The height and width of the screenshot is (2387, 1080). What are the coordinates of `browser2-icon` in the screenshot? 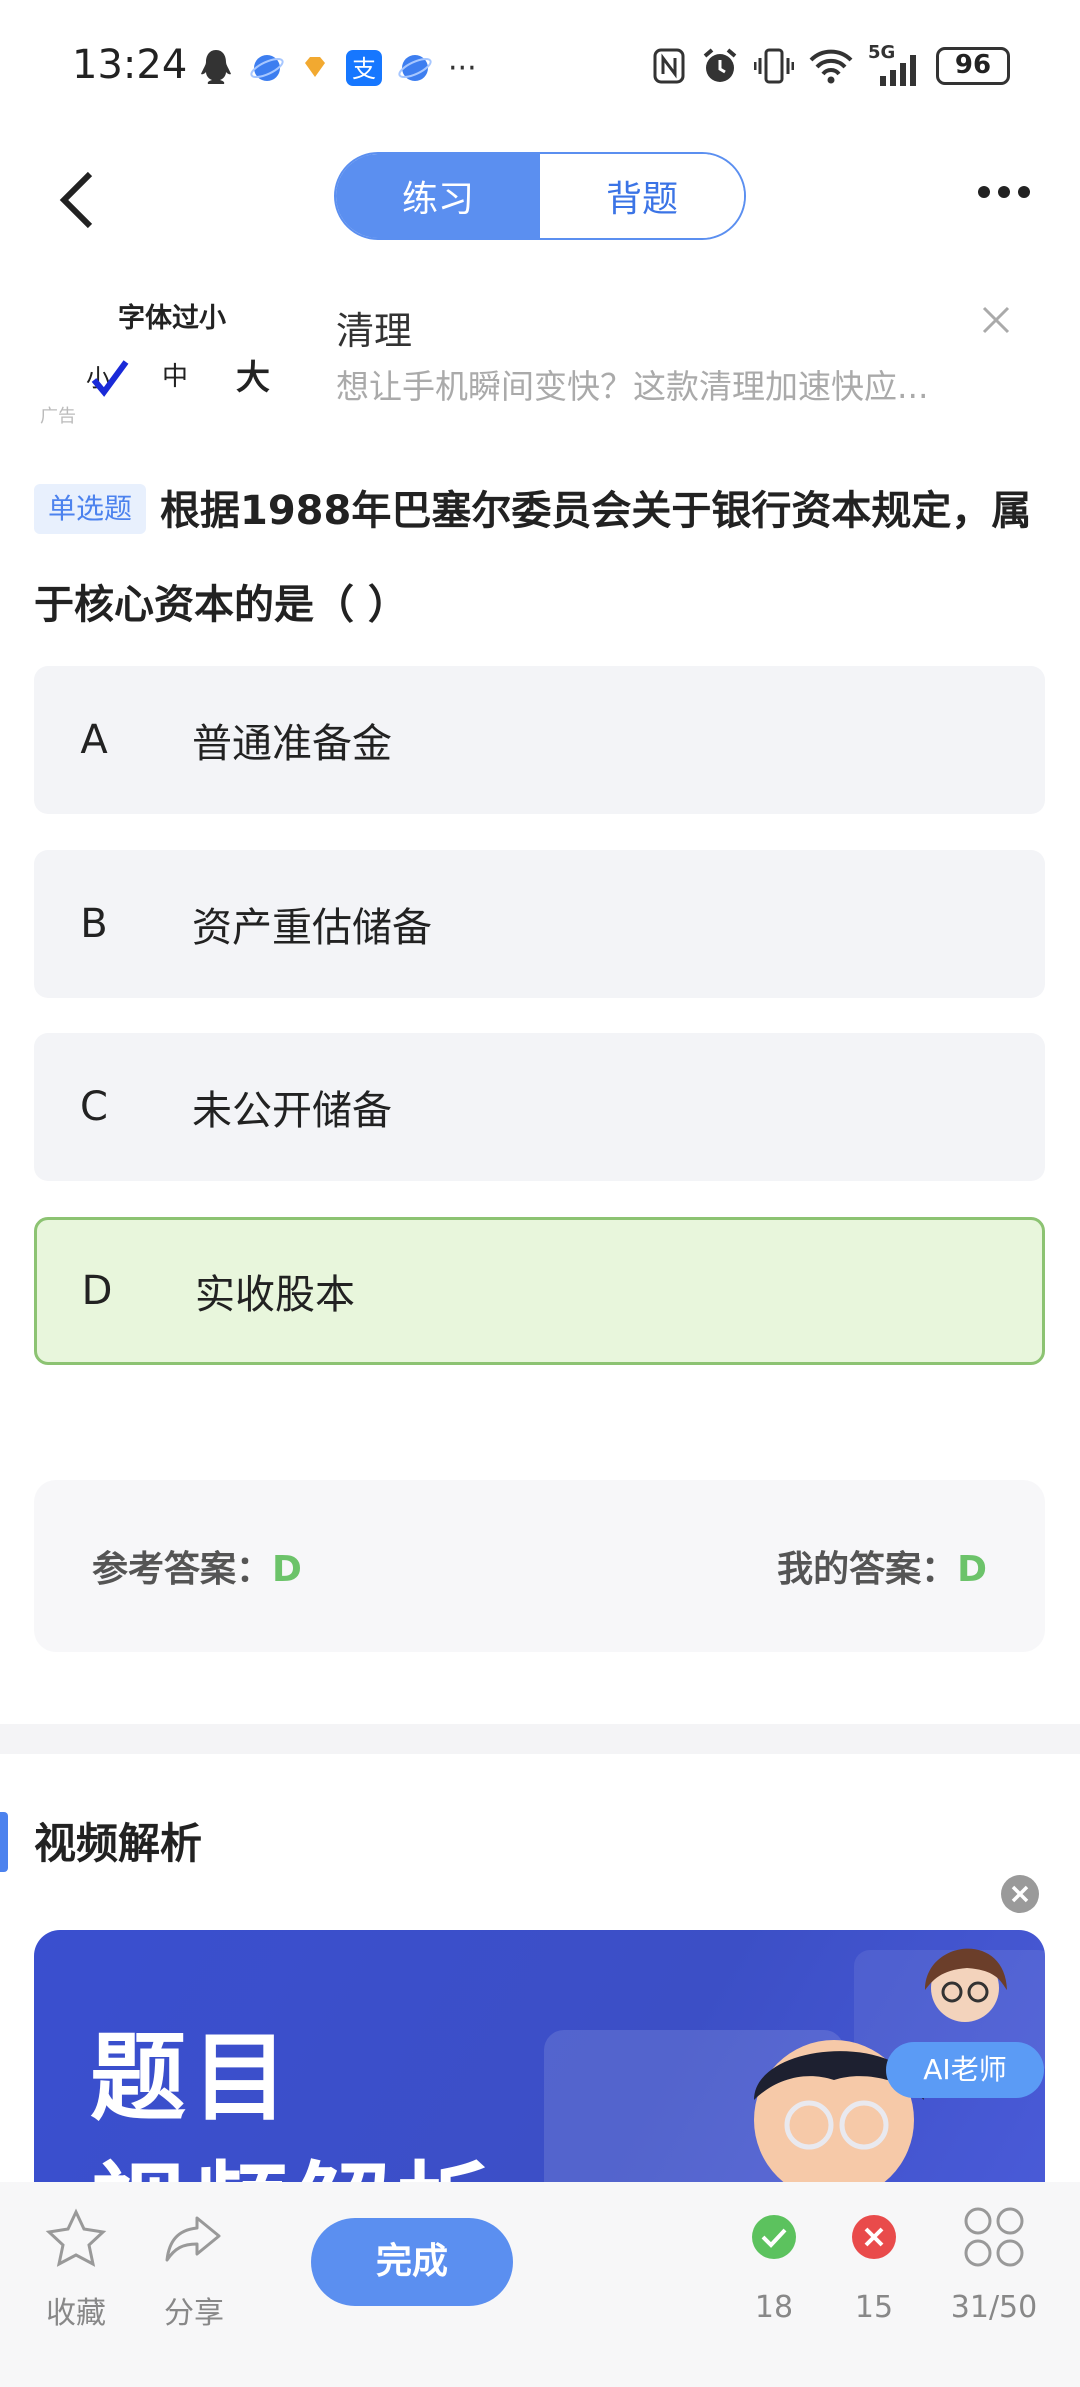 It's located at (415, 68).